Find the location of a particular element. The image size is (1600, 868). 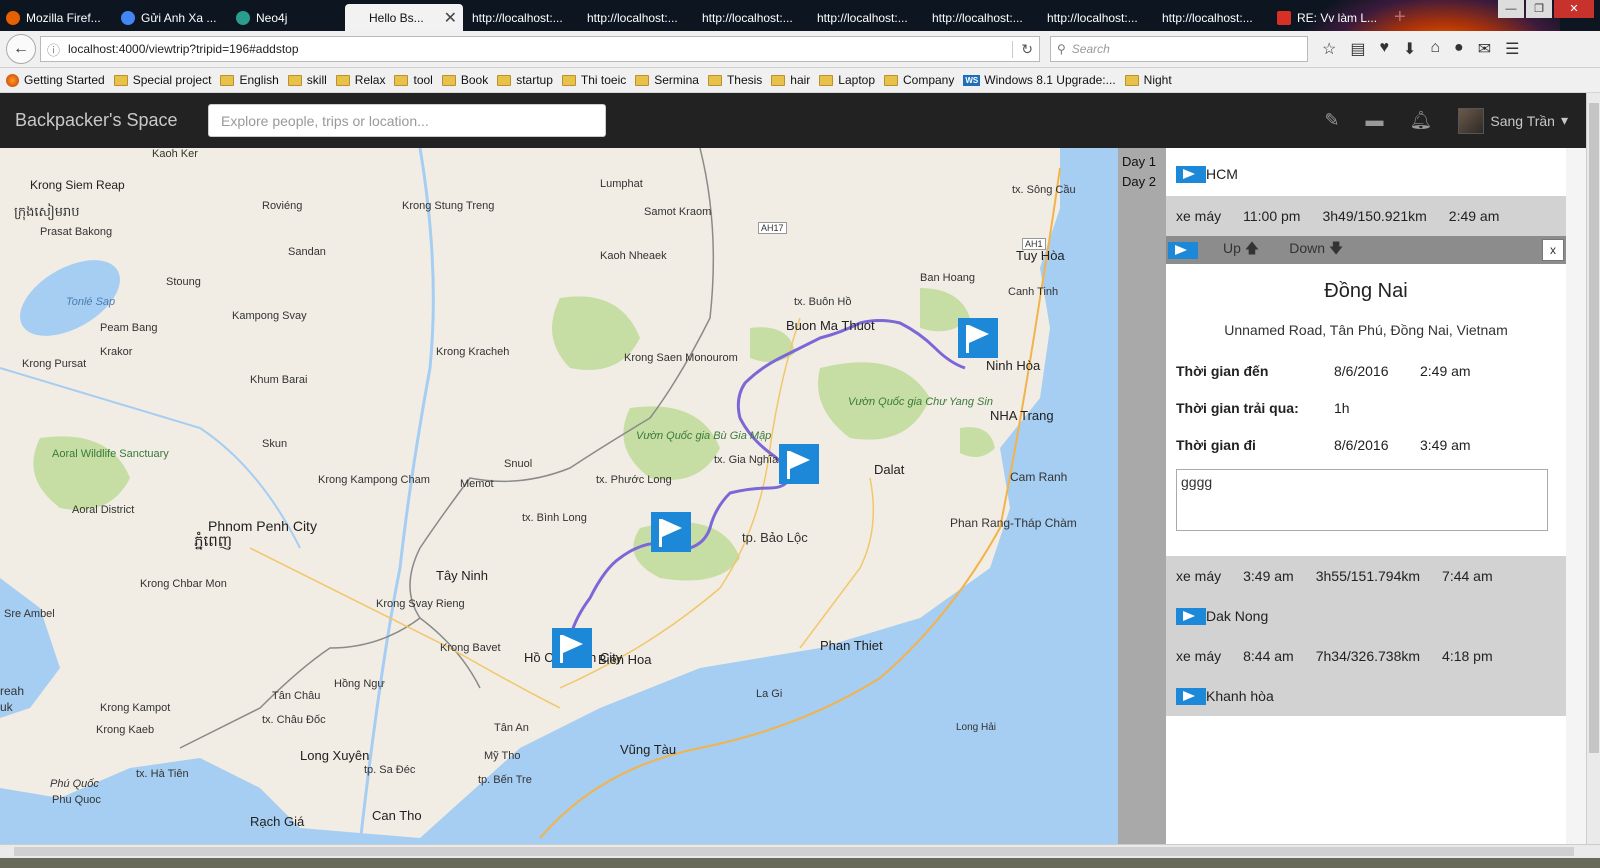

stop-row-hcm: HCM is located at coordinates (1366, 172).